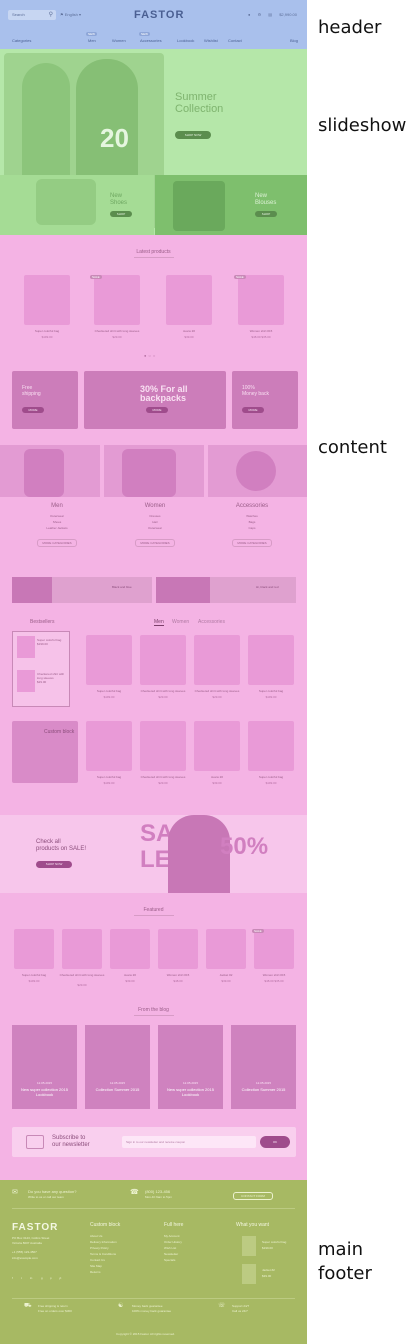  Describe the element at coordinates (226, 975) in the screenshot. I see `product-name: Jacket #2` at that location.